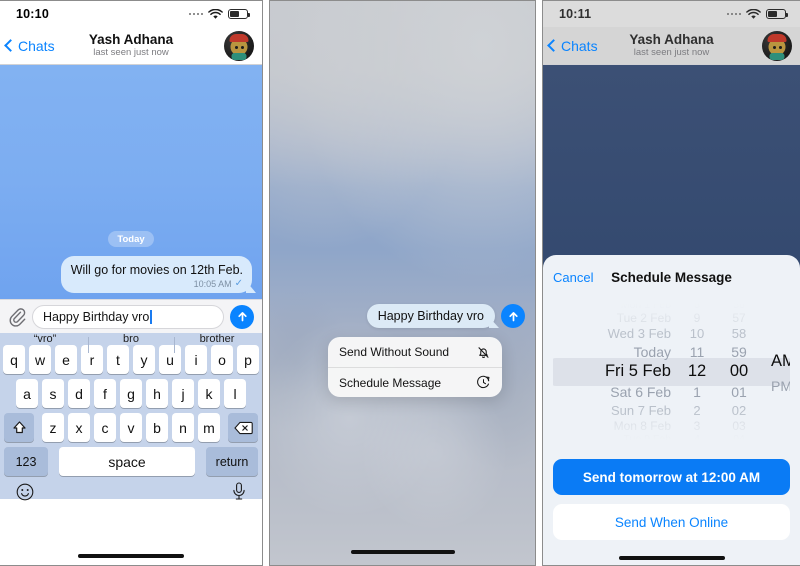 This screenshot has height=566, width=800. What do you see at coordinates (646, 305) in the screenshot?
I see `picker-date-option: Mon 1 Feb` at bounding box center [646, 305].